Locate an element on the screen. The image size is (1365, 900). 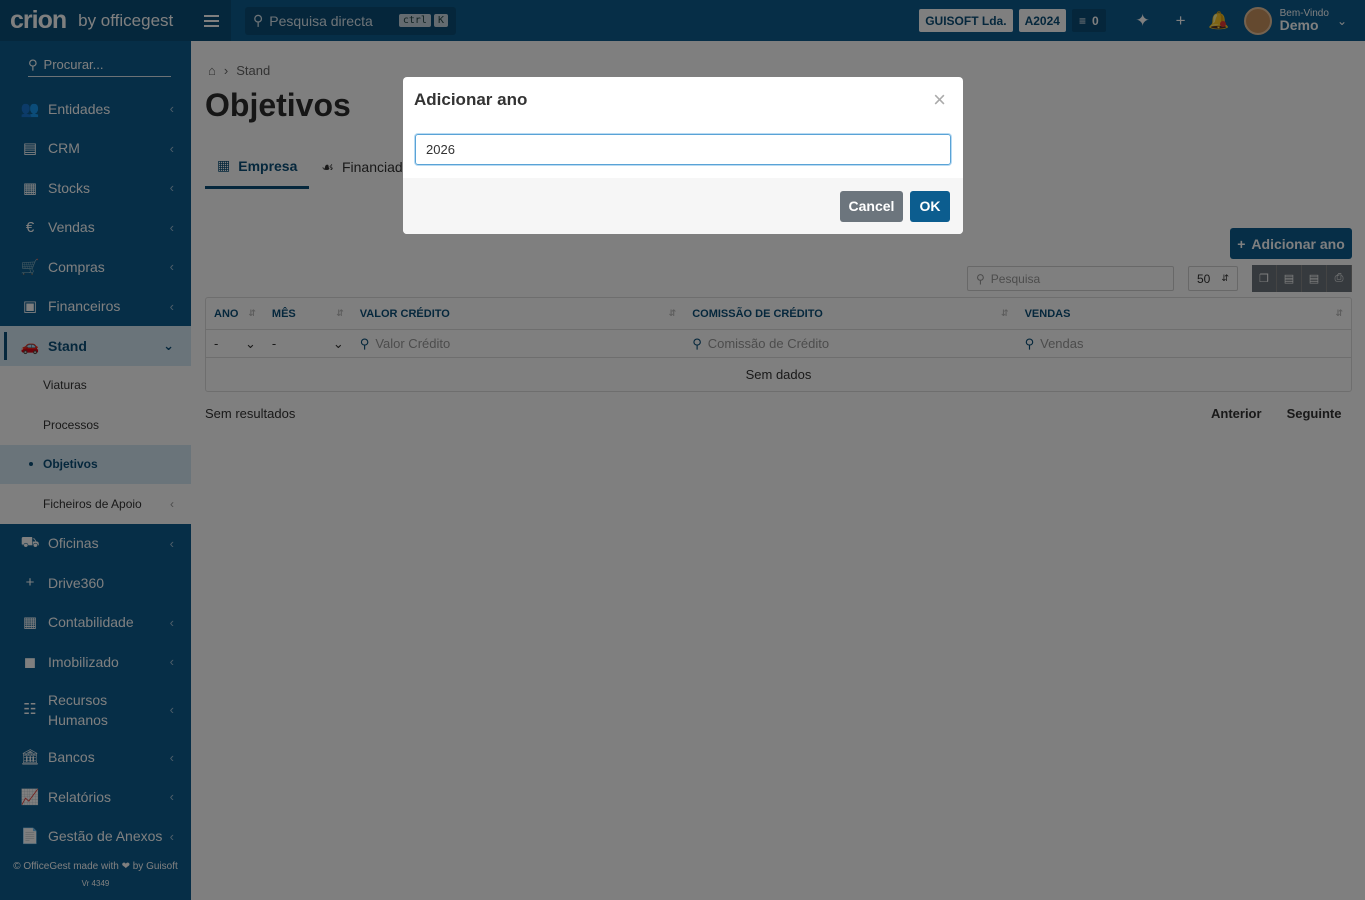
year-input: 2026 is located at coordinates (683, 149).